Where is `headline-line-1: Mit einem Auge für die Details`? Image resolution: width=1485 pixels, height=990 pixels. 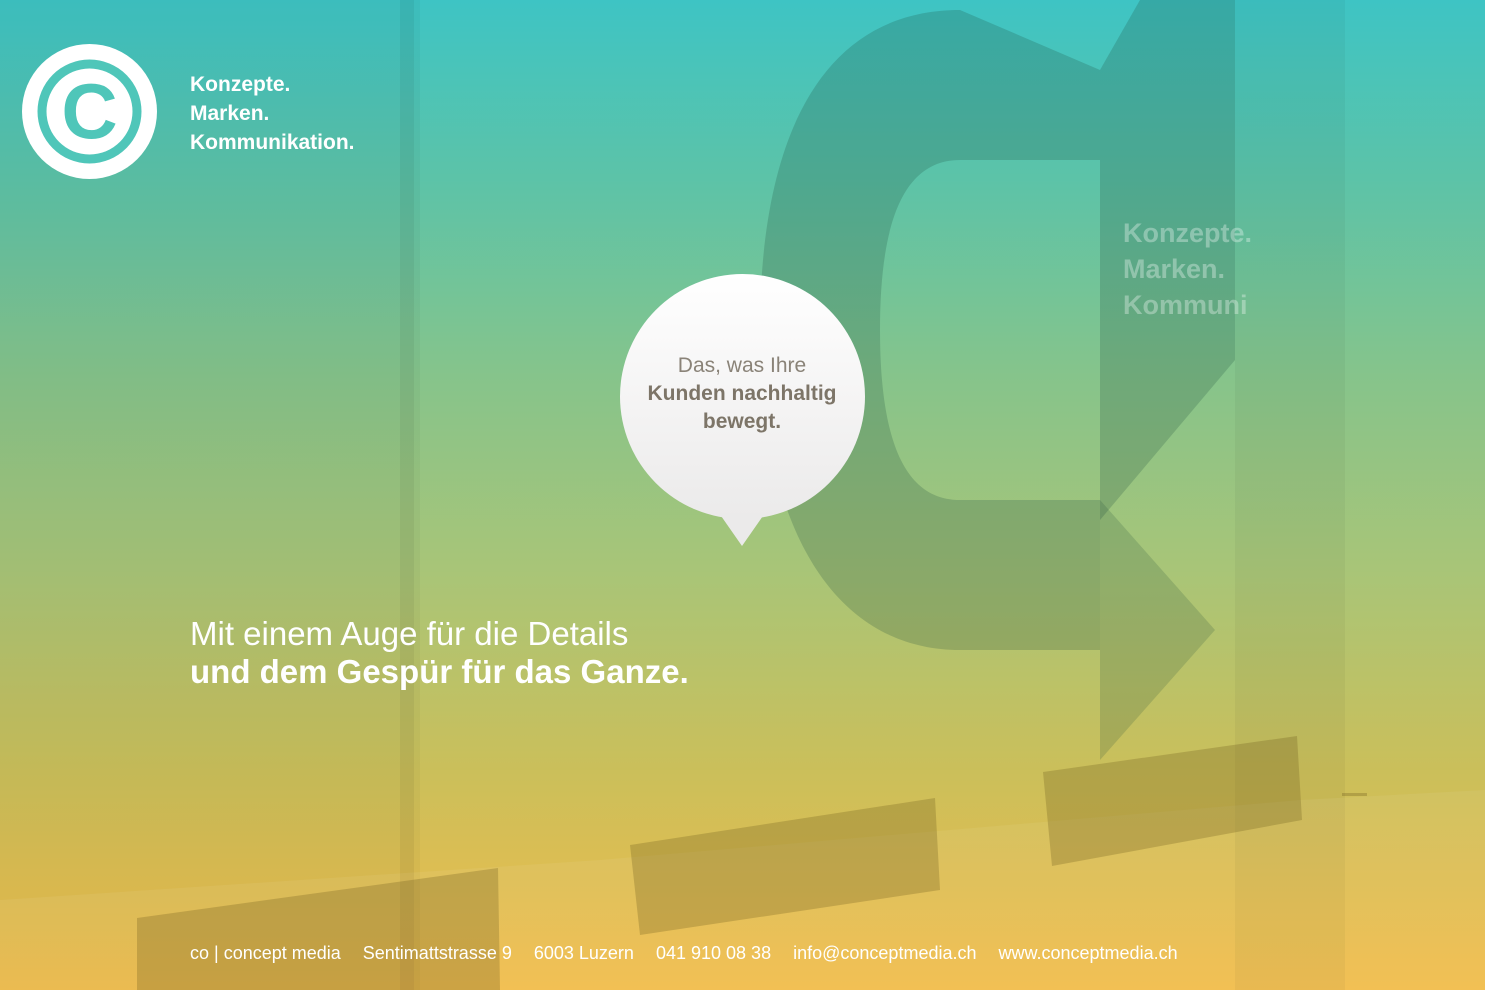 headline-line-1: Mit einem Auge für die Details is located at coordinates (409, 633).